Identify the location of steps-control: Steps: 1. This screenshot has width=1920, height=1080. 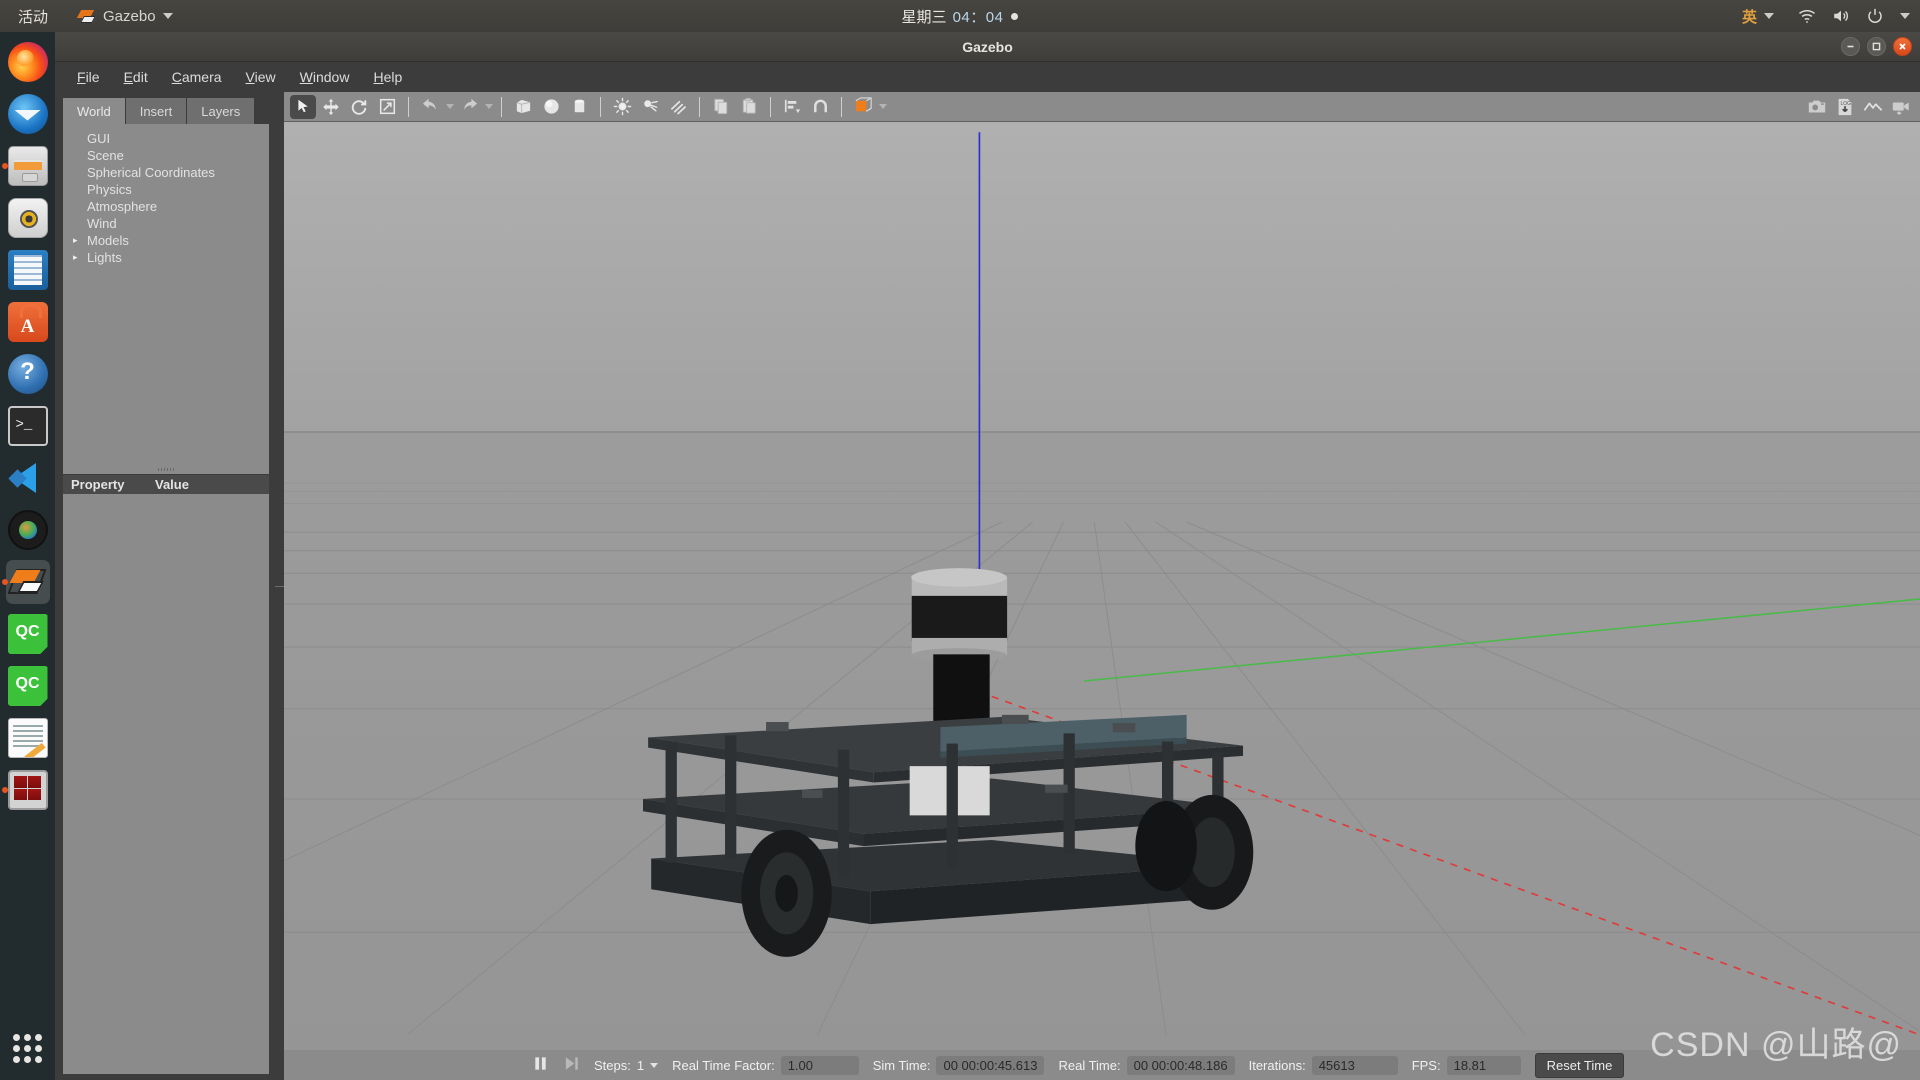
(626, 1065).